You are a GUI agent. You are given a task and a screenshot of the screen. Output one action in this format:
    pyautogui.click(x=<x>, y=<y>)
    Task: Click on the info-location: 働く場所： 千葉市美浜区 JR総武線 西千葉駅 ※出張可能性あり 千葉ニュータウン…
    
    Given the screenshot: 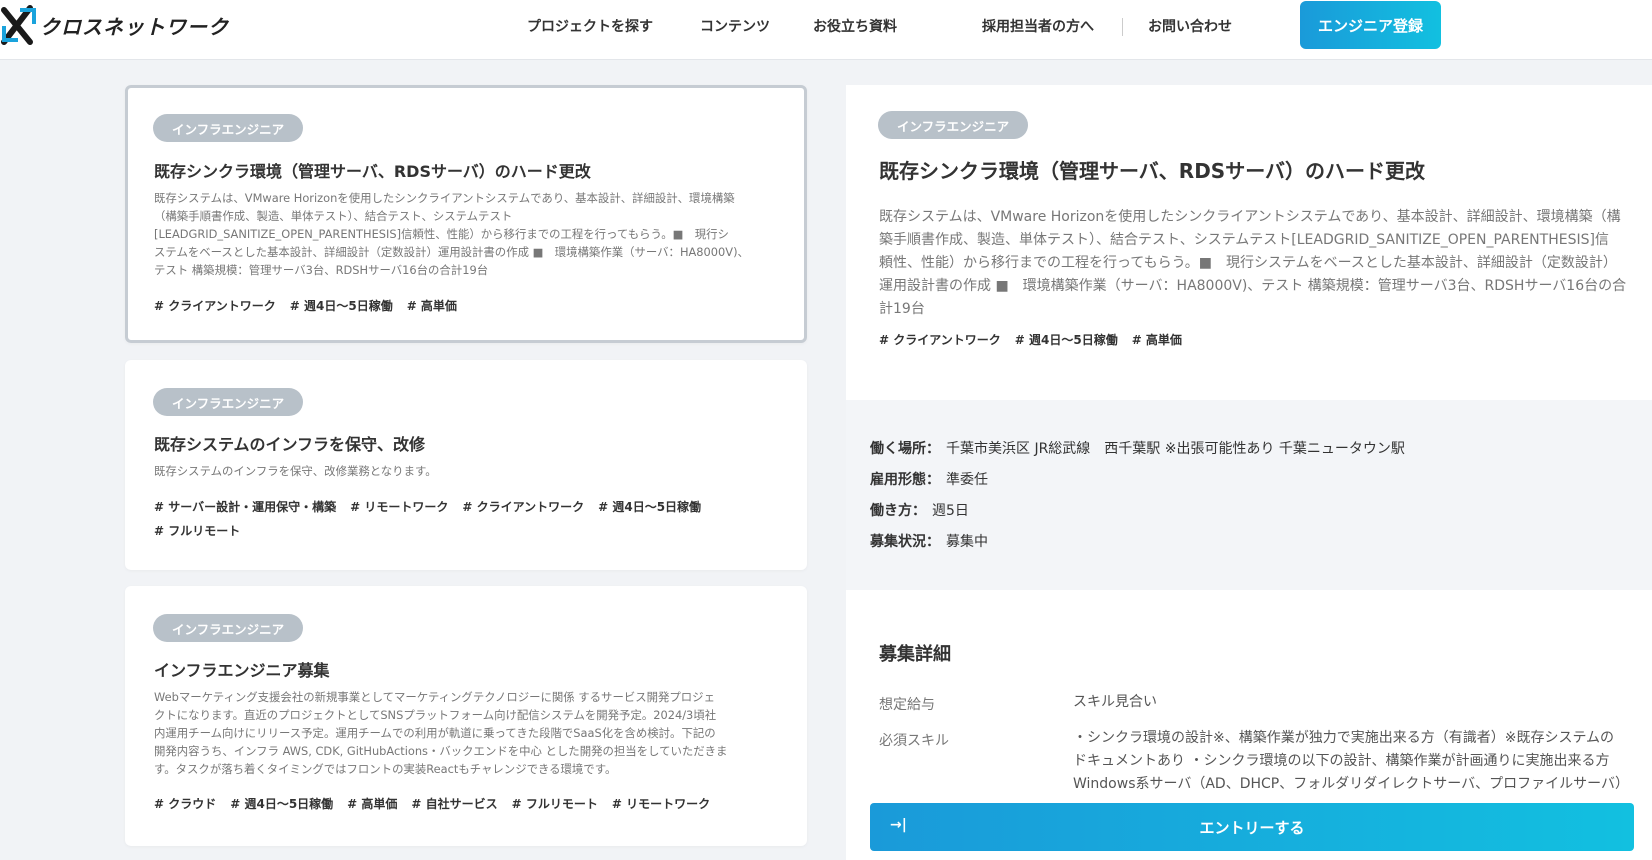 What is the action you would take?
    pyautogui.click(x=1137, y=448)
    